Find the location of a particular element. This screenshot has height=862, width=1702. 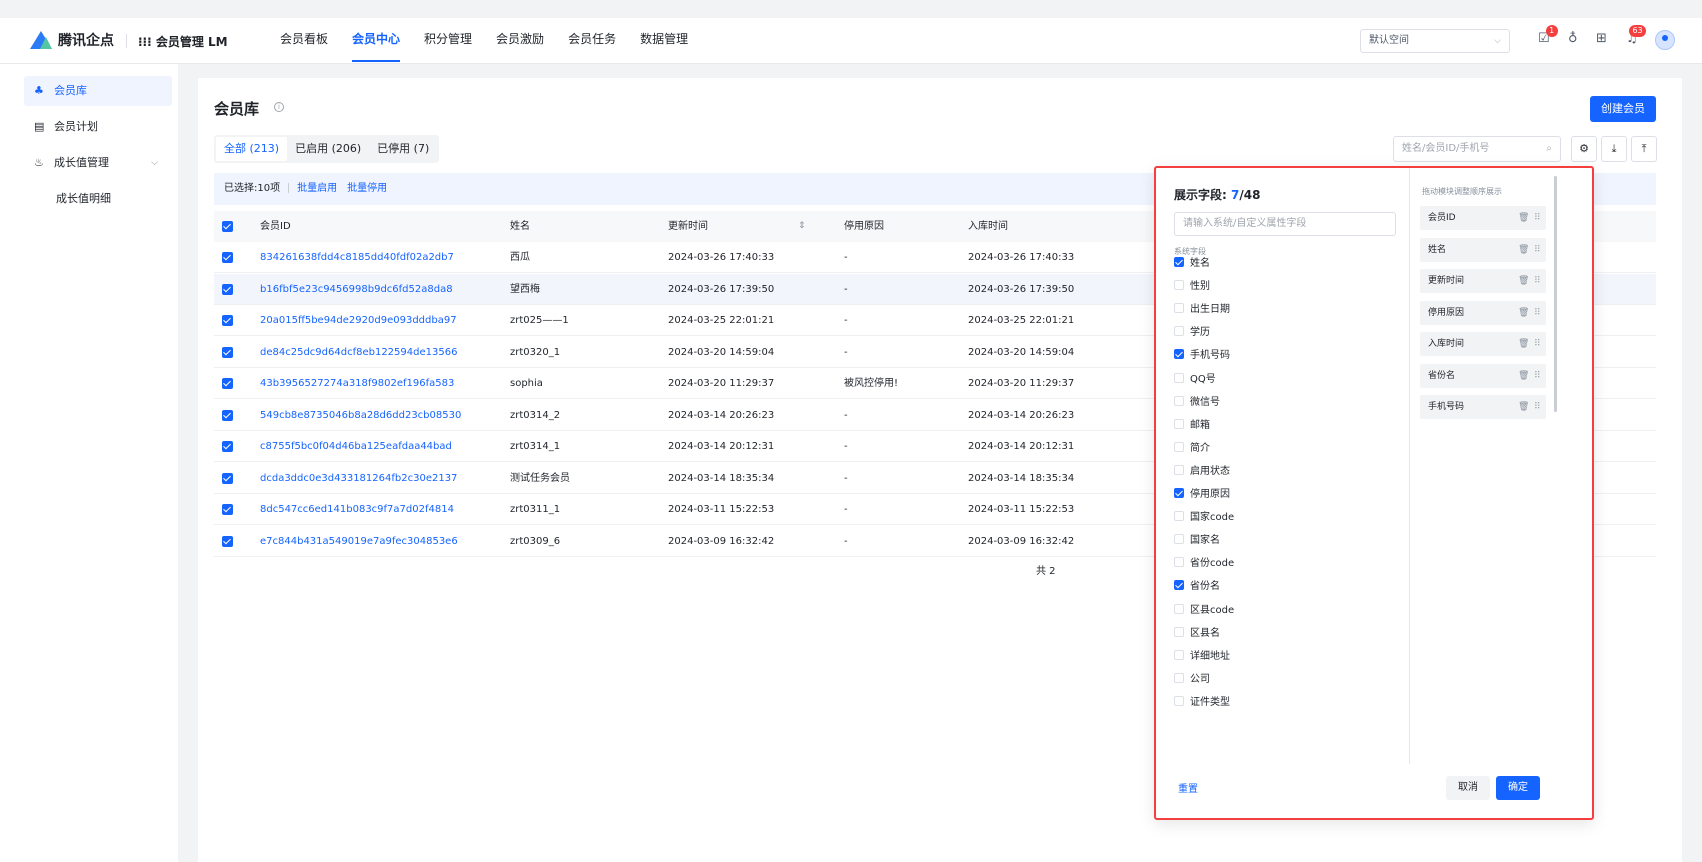

member-id-link: 834261638fdd4c8185dd40fdf02a2db7 is located at coordinates (357, 257).